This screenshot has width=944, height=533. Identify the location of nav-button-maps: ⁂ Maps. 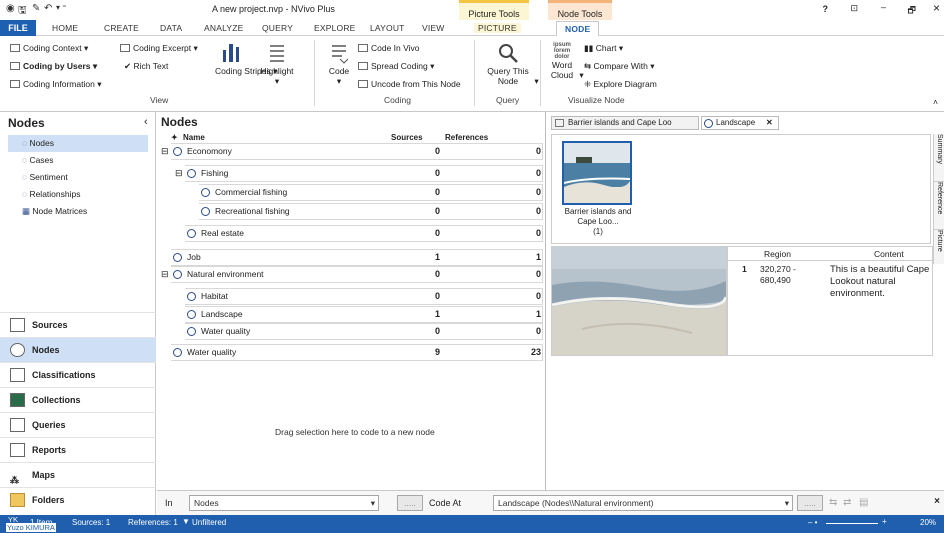
(78, 474).